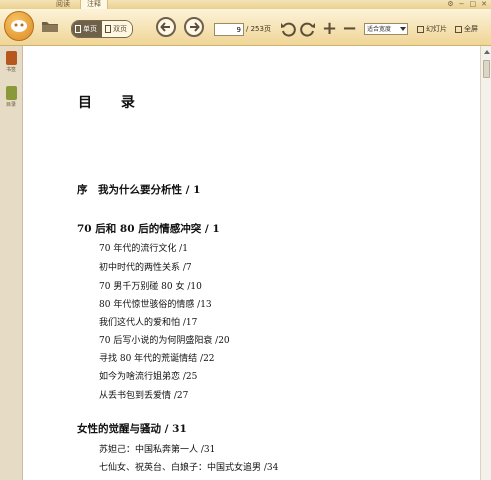 The width and height of the screenshot is (491, 480). I want to click on app-logo, so click(19, 26).